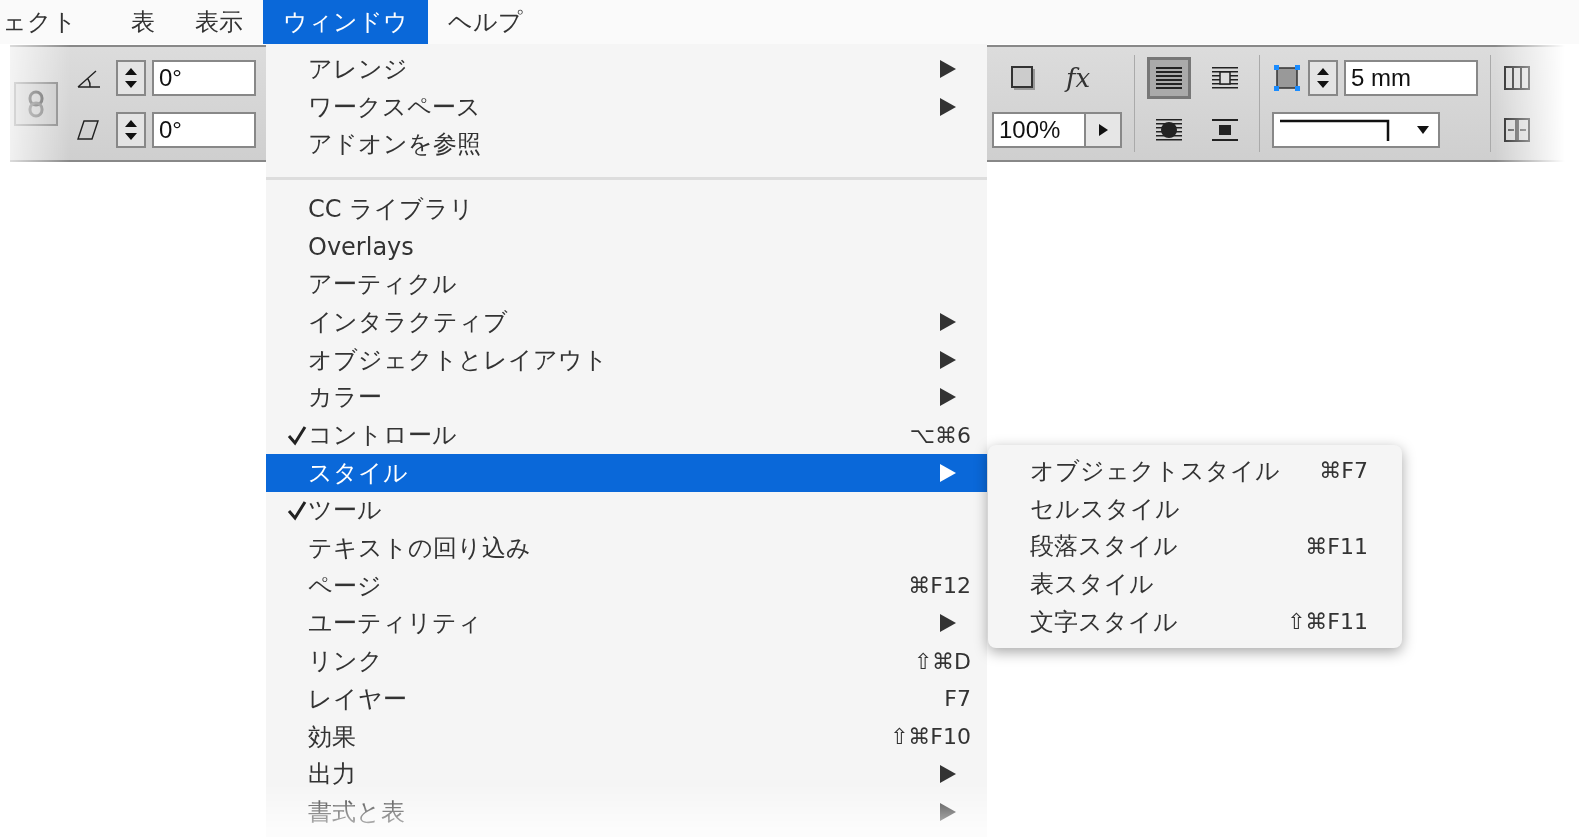  What do you see at coordinates (626, 472) in the screenshot?
I see `menu-item: スタイル` at bounding box center [626, 472].